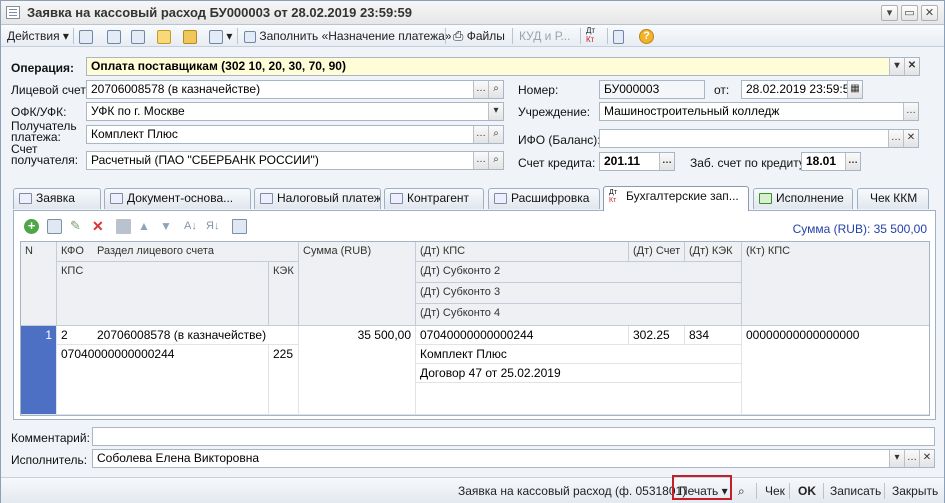  I want to click on check-button: Чек, so click(775, 491).